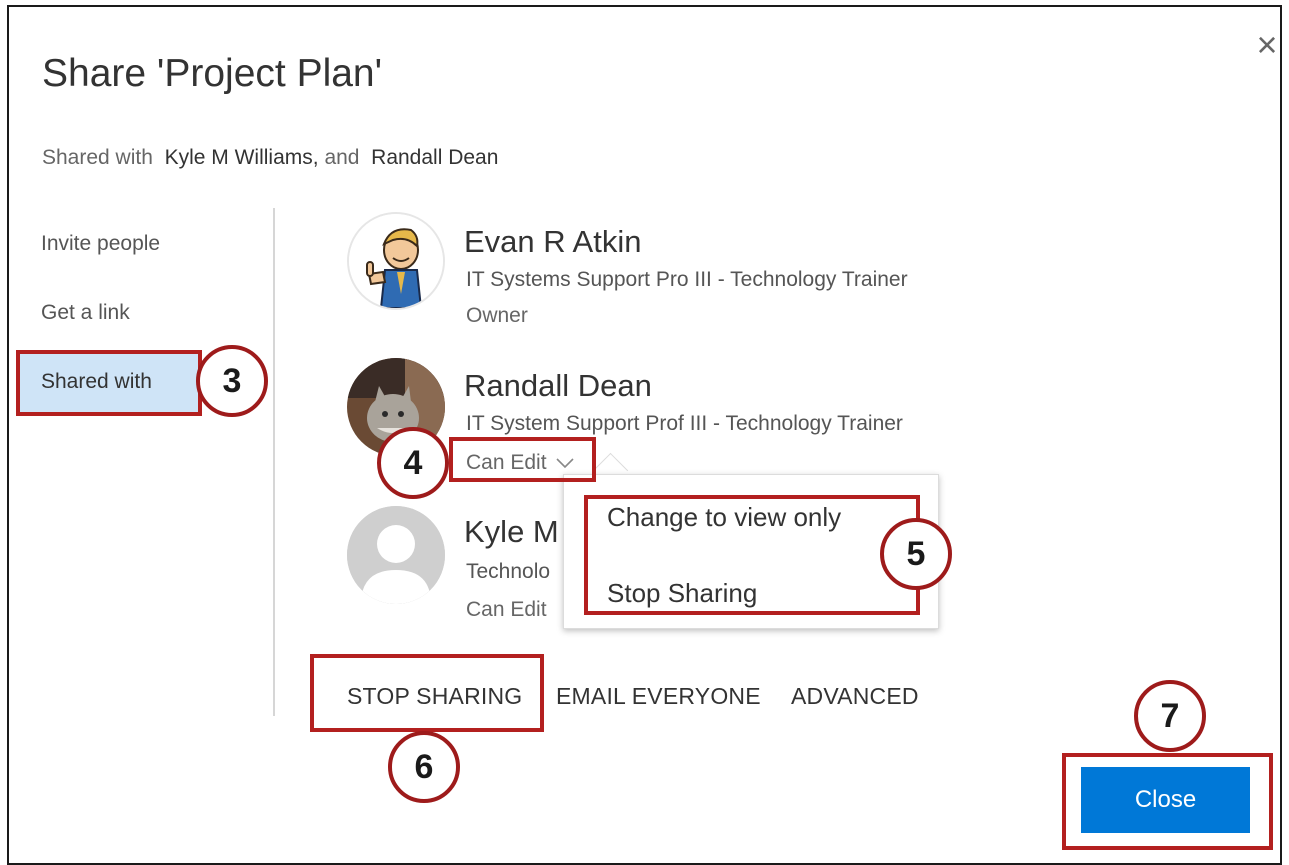 Image resolution: width=1289 pixels, height=865 pixels. I want to click on person-name-randall: Randall Dean, so click(558, 385).